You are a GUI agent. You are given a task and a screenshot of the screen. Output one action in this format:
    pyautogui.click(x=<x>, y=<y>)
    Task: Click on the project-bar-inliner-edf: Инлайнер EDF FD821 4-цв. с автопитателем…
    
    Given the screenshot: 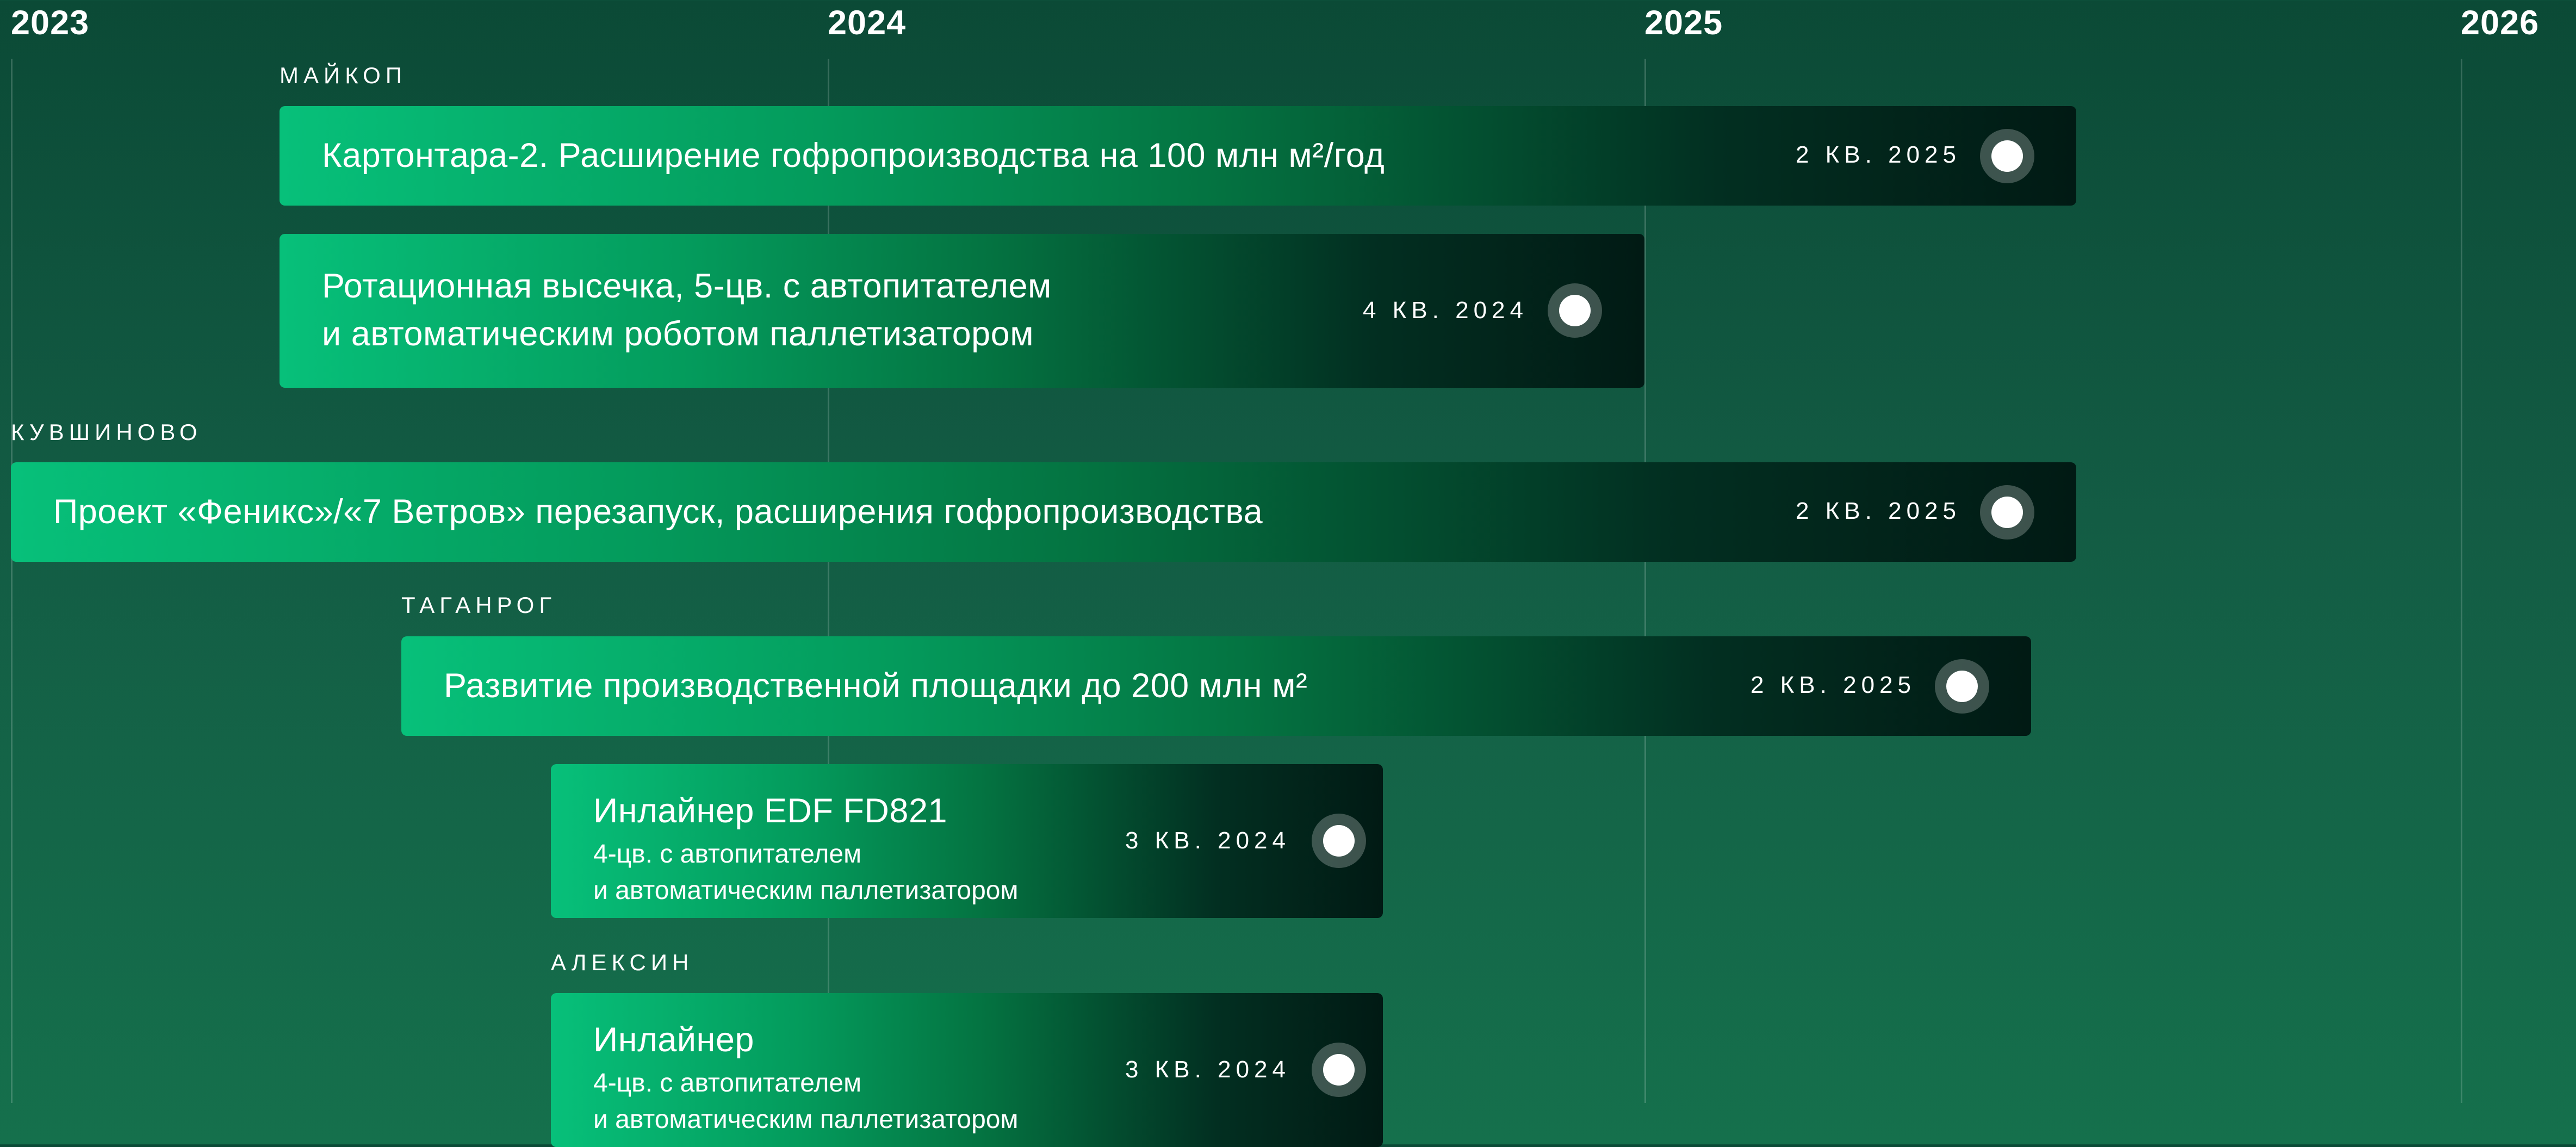 What is the action you would take?
    pyautogui.click(x=967, y=841)
    